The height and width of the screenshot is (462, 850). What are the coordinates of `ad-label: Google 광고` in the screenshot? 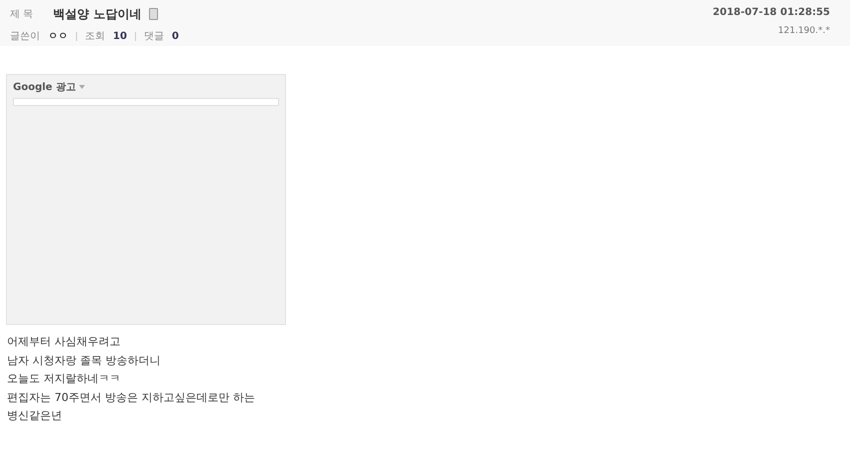 It's located at (44, 87).